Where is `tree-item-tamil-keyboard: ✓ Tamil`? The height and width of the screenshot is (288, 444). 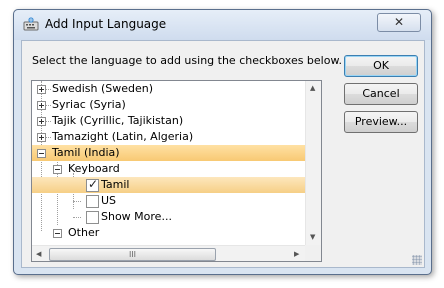 tree-item-tamil-keyboard: ✓ Tamil is located at coordinates (168, 185).